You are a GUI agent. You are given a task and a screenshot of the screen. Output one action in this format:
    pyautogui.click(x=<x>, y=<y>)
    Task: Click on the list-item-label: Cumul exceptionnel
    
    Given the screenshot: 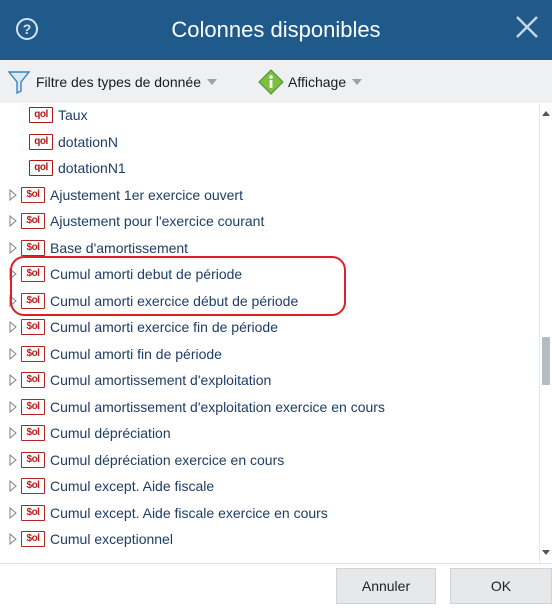 What is the action you would take?
    pyautogui.click(x=111, y=539)
    